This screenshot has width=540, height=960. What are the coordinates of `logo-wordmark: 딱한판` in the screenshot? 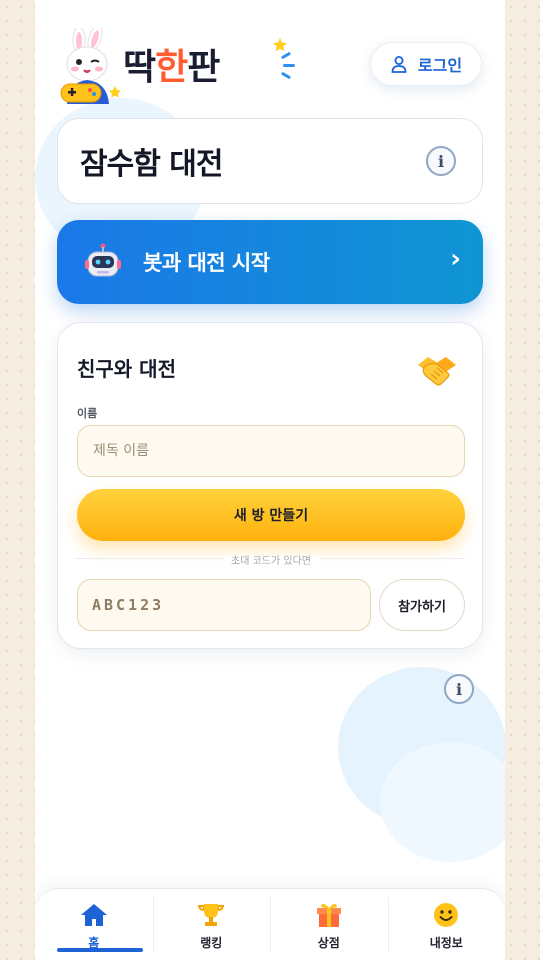 It's located at (171, 68).